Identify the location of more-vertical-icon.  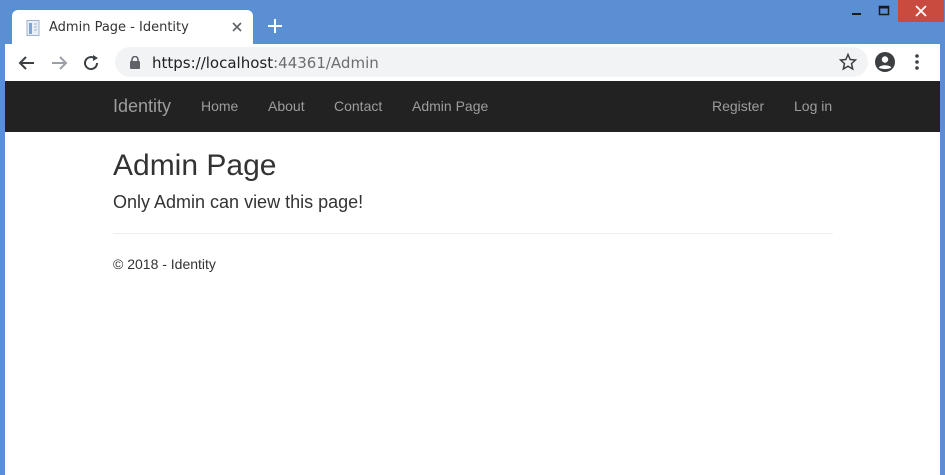
(917, 62).